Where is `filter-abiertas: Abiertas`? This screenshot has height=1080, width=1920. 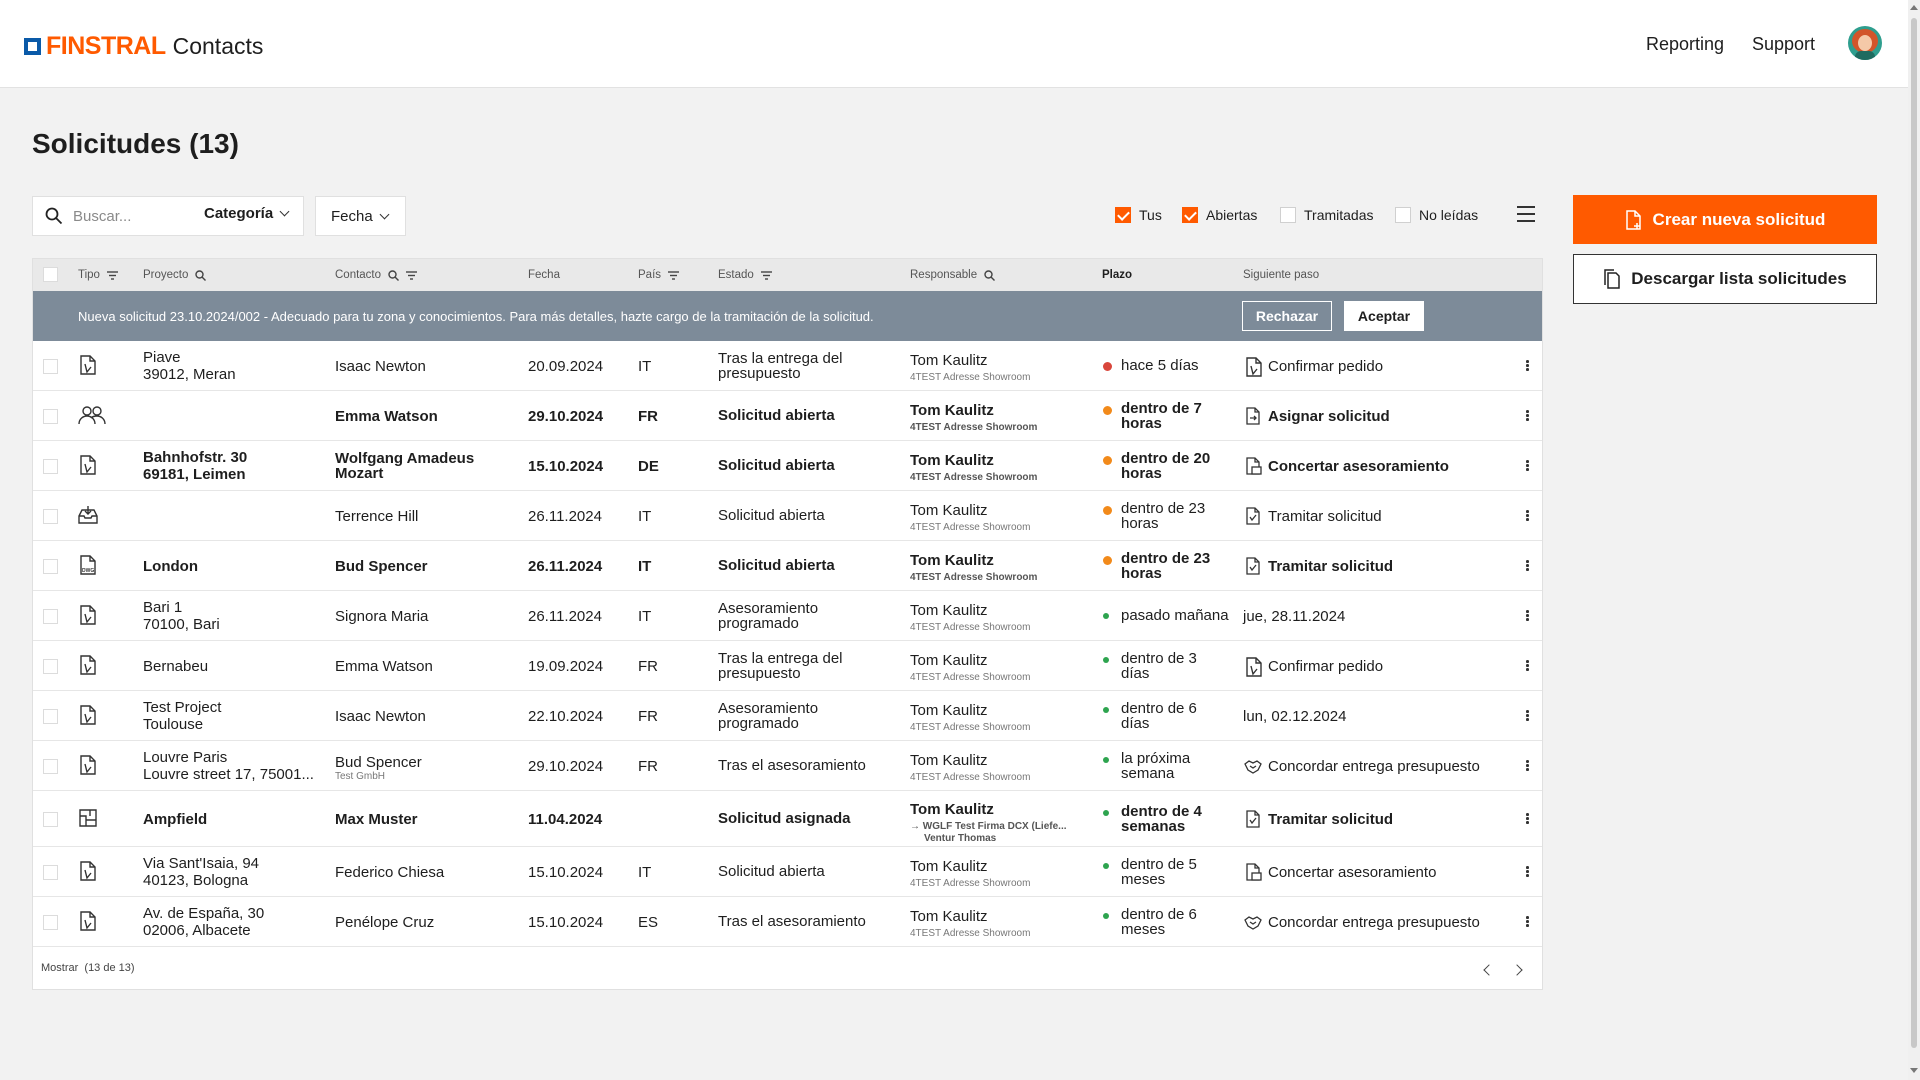 filter-abiertas: Abiertas is located at coordinates (1219, 215).